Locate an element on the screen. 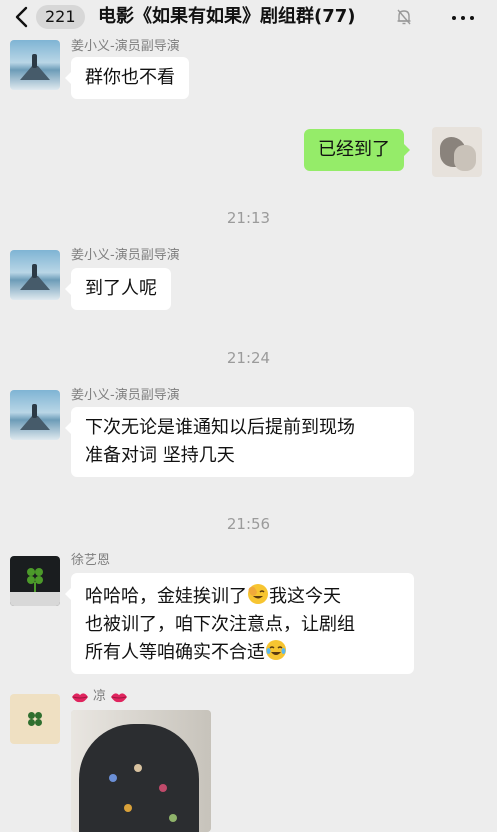 The width and height of the screenshot is (497, 832). timestamp: 21:13 is located at coordinates (248, 218).